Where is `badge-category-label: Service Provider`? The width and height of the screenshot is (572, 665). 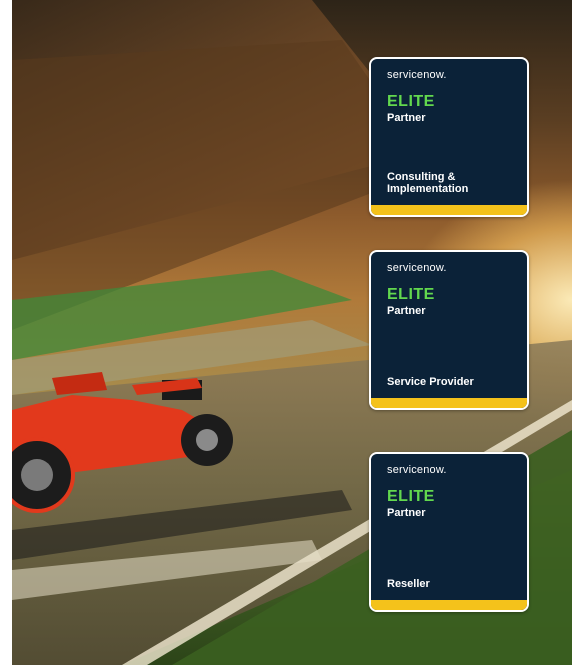 badge-category-label: Service Provider is located at coordinates (430, 382).